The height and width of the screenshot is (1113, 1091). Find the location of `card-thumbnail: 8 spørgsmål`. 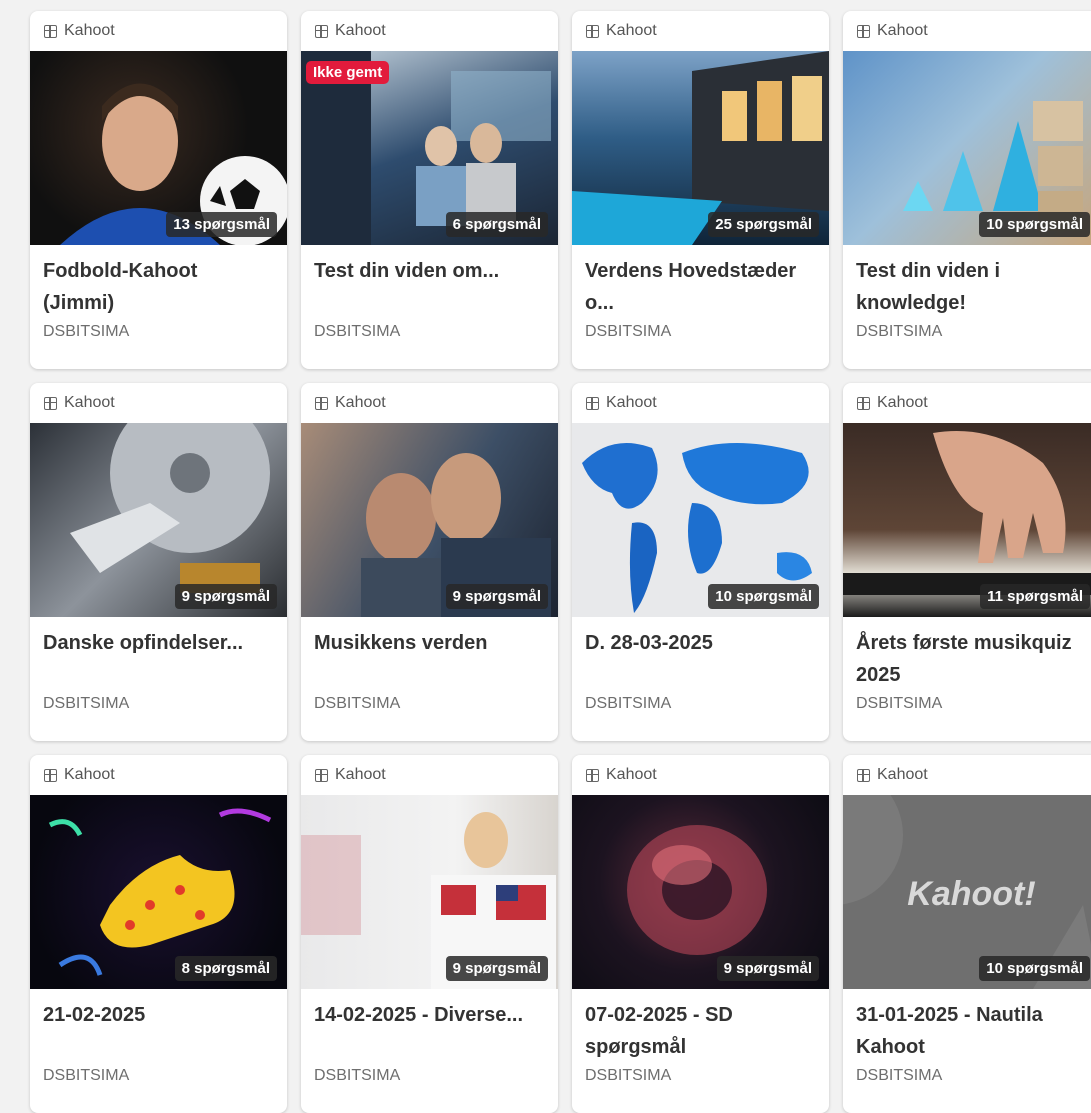

card-thumbnail: 8 spørgsmål is located at coordinates (158, 892).